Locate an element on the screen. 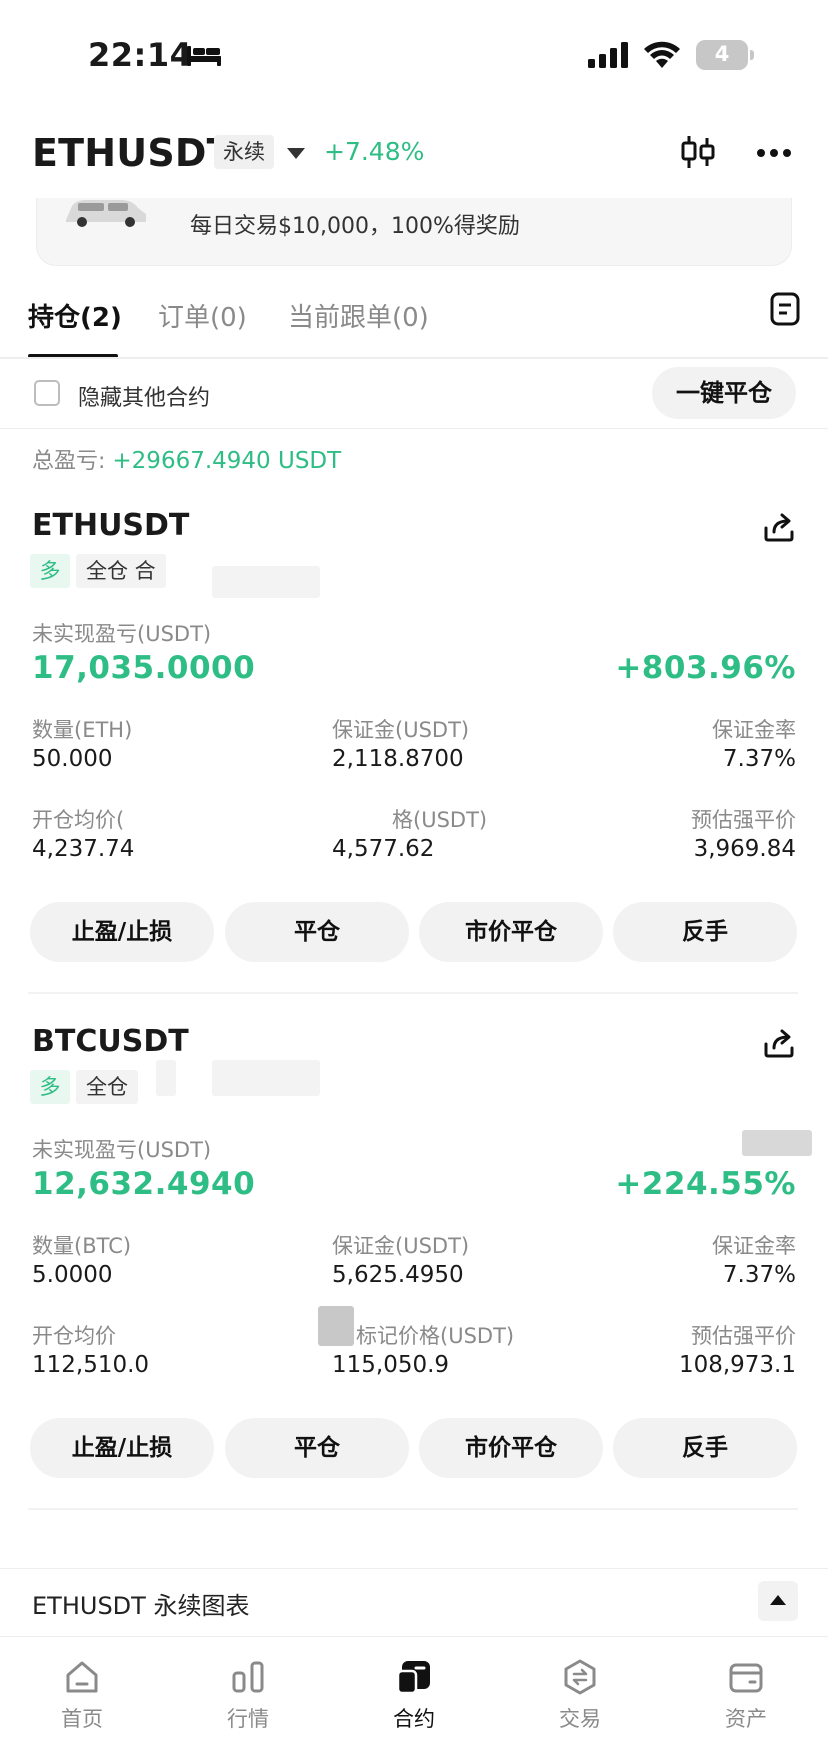 This screenshot has width=828, height=1760. home-icon is located at coordinates (82, 1677).